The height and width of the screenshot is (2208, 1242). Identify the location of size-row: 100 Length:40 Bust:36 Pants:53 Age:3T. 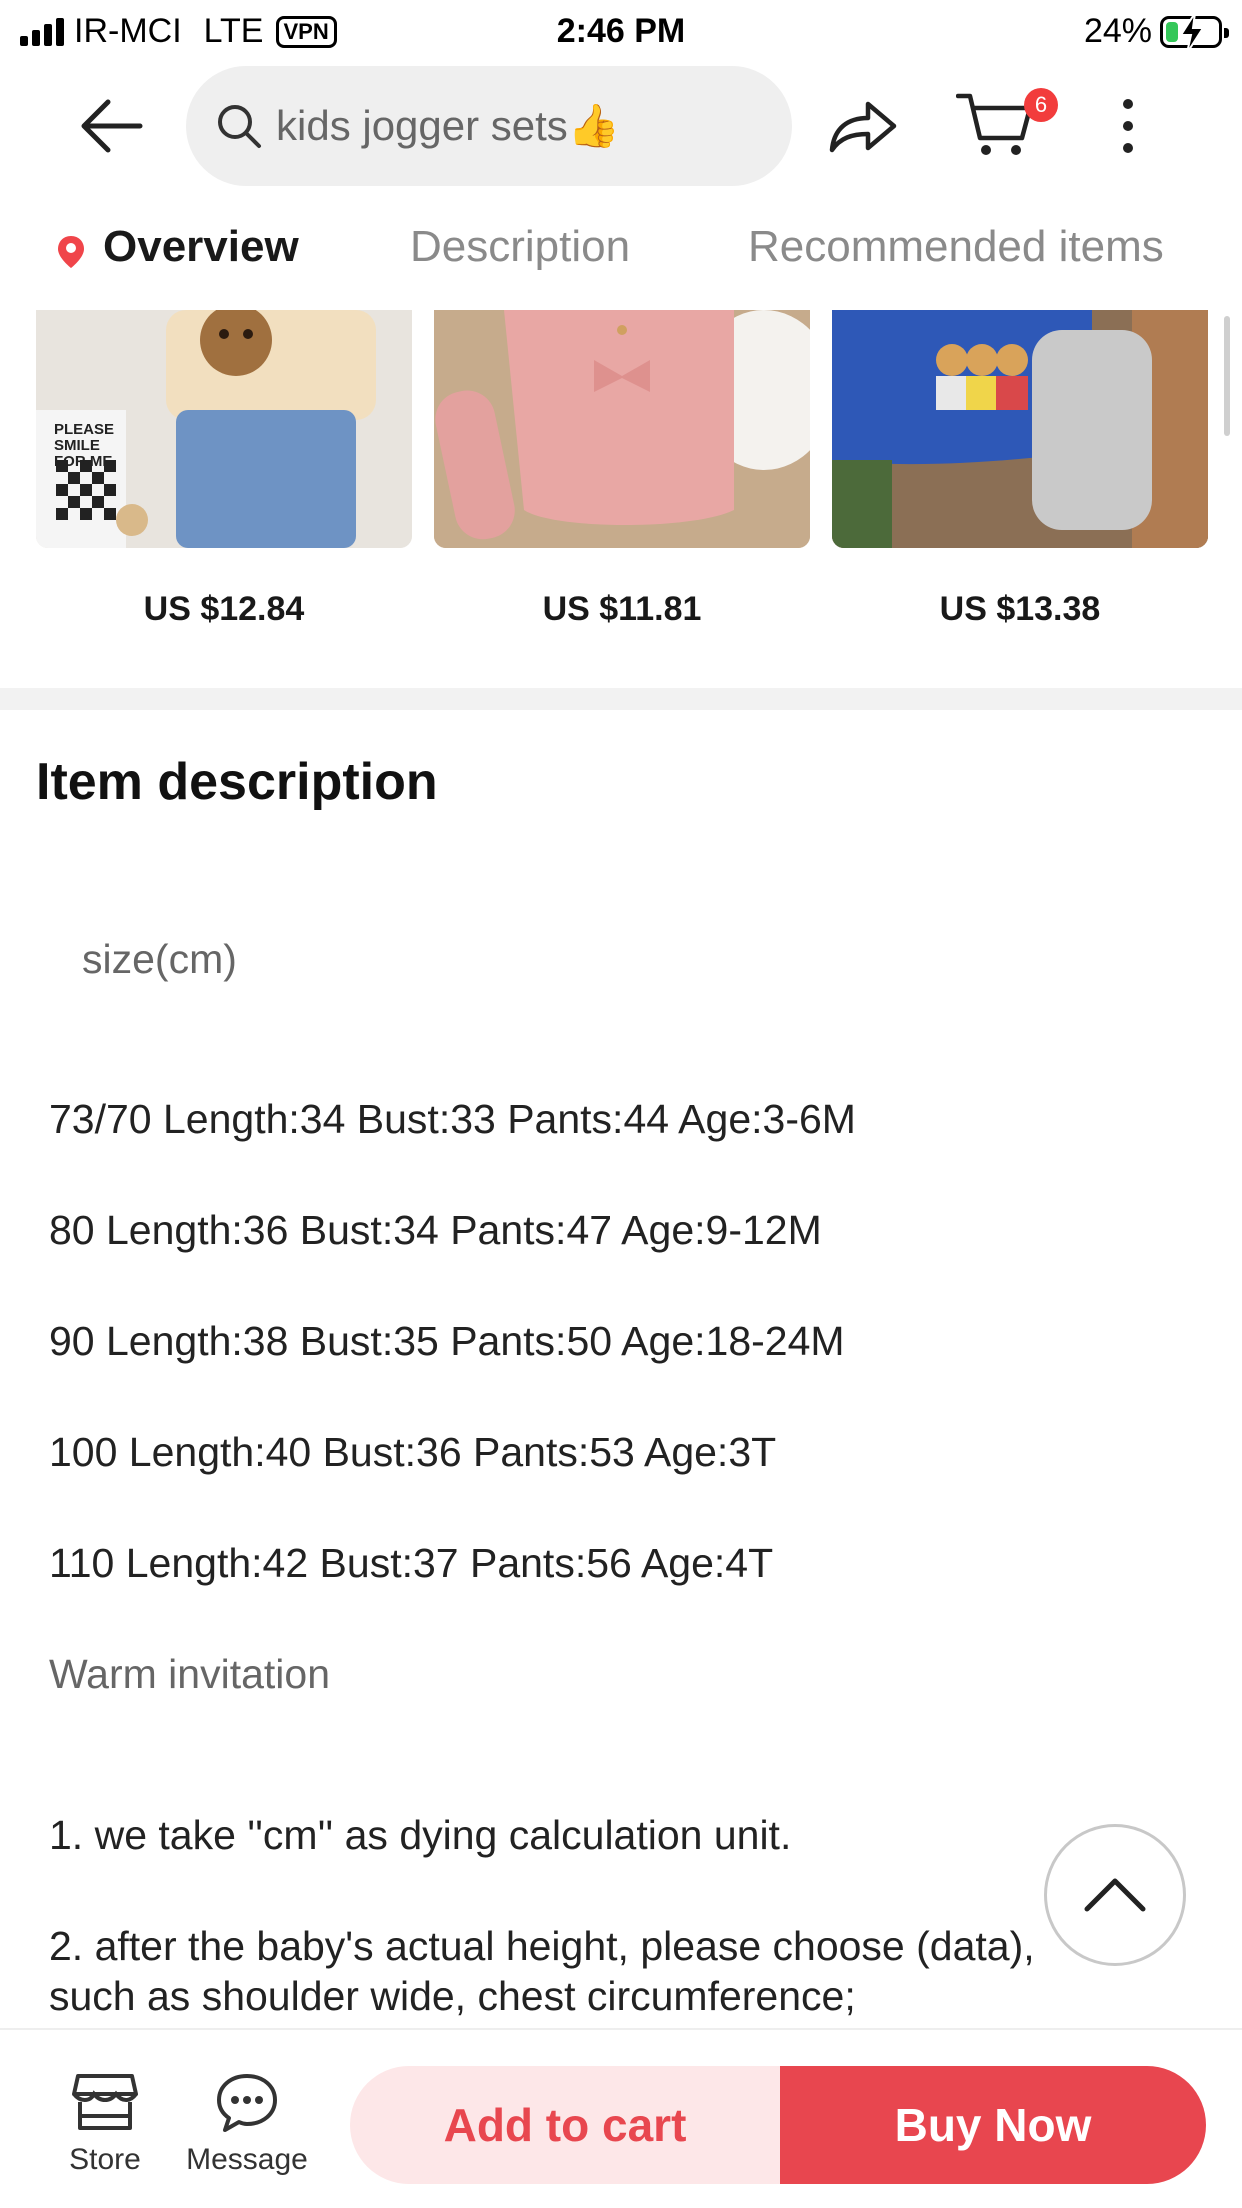
(413, 1452).